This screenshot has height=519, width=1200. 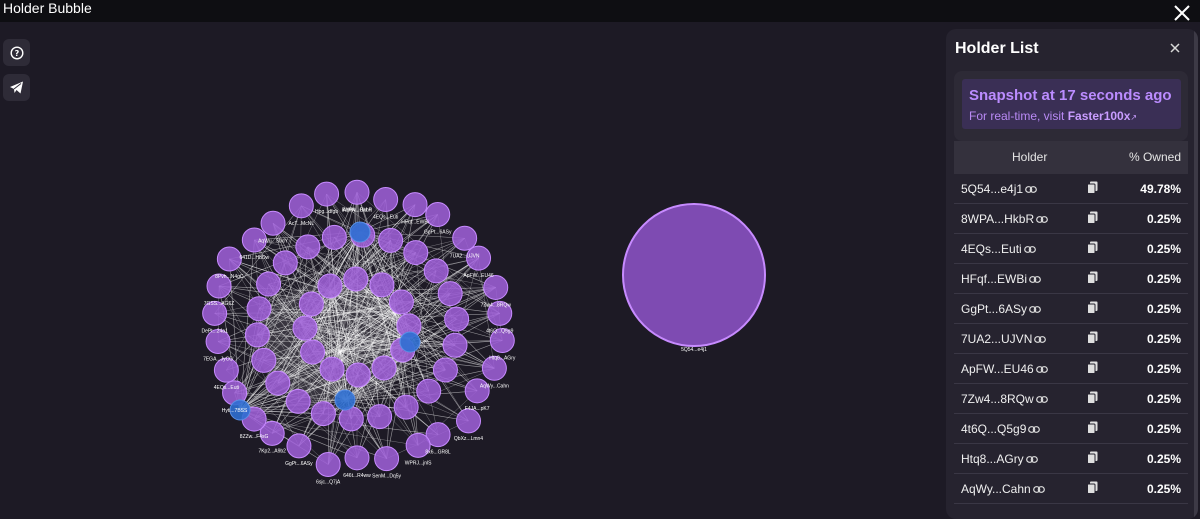 I want to click on bubble-label: AcT...McNL, so click(x=302, y=224).